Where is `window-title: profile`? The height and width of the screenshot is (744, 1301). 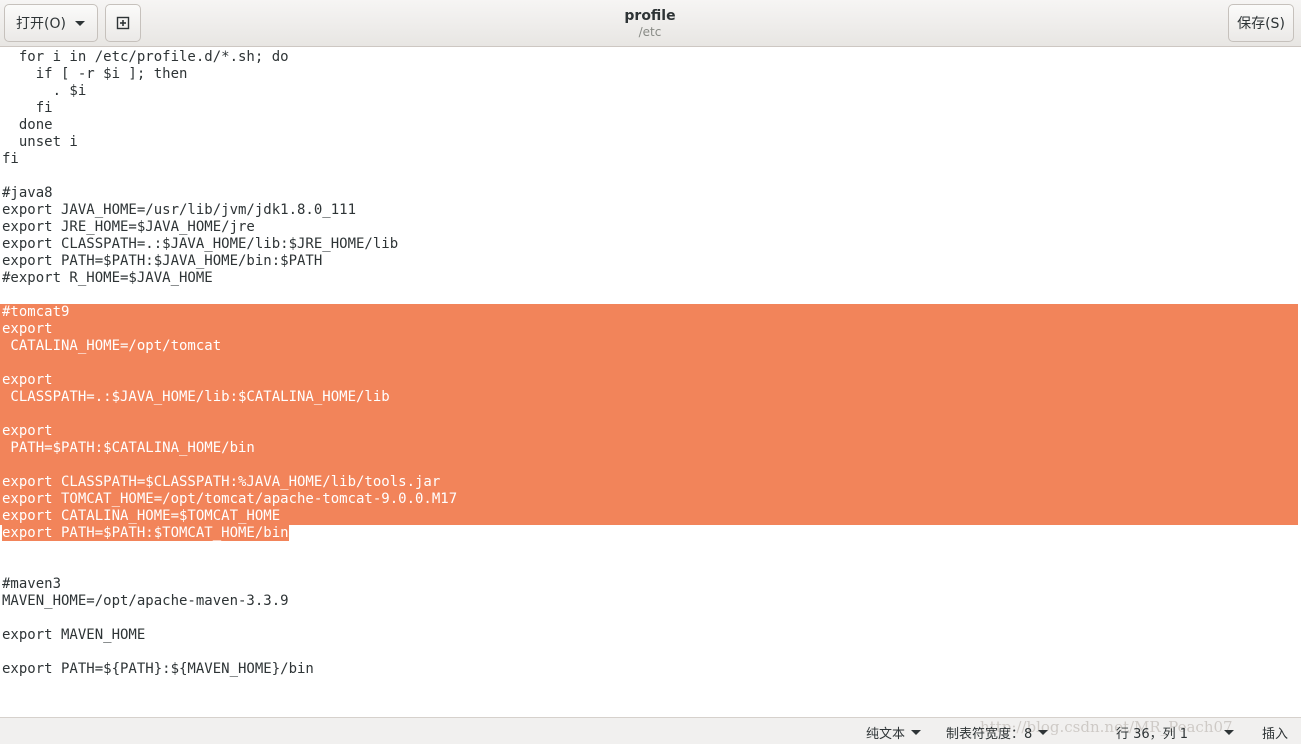
window-title: profile is located at coordinates (650, 16).